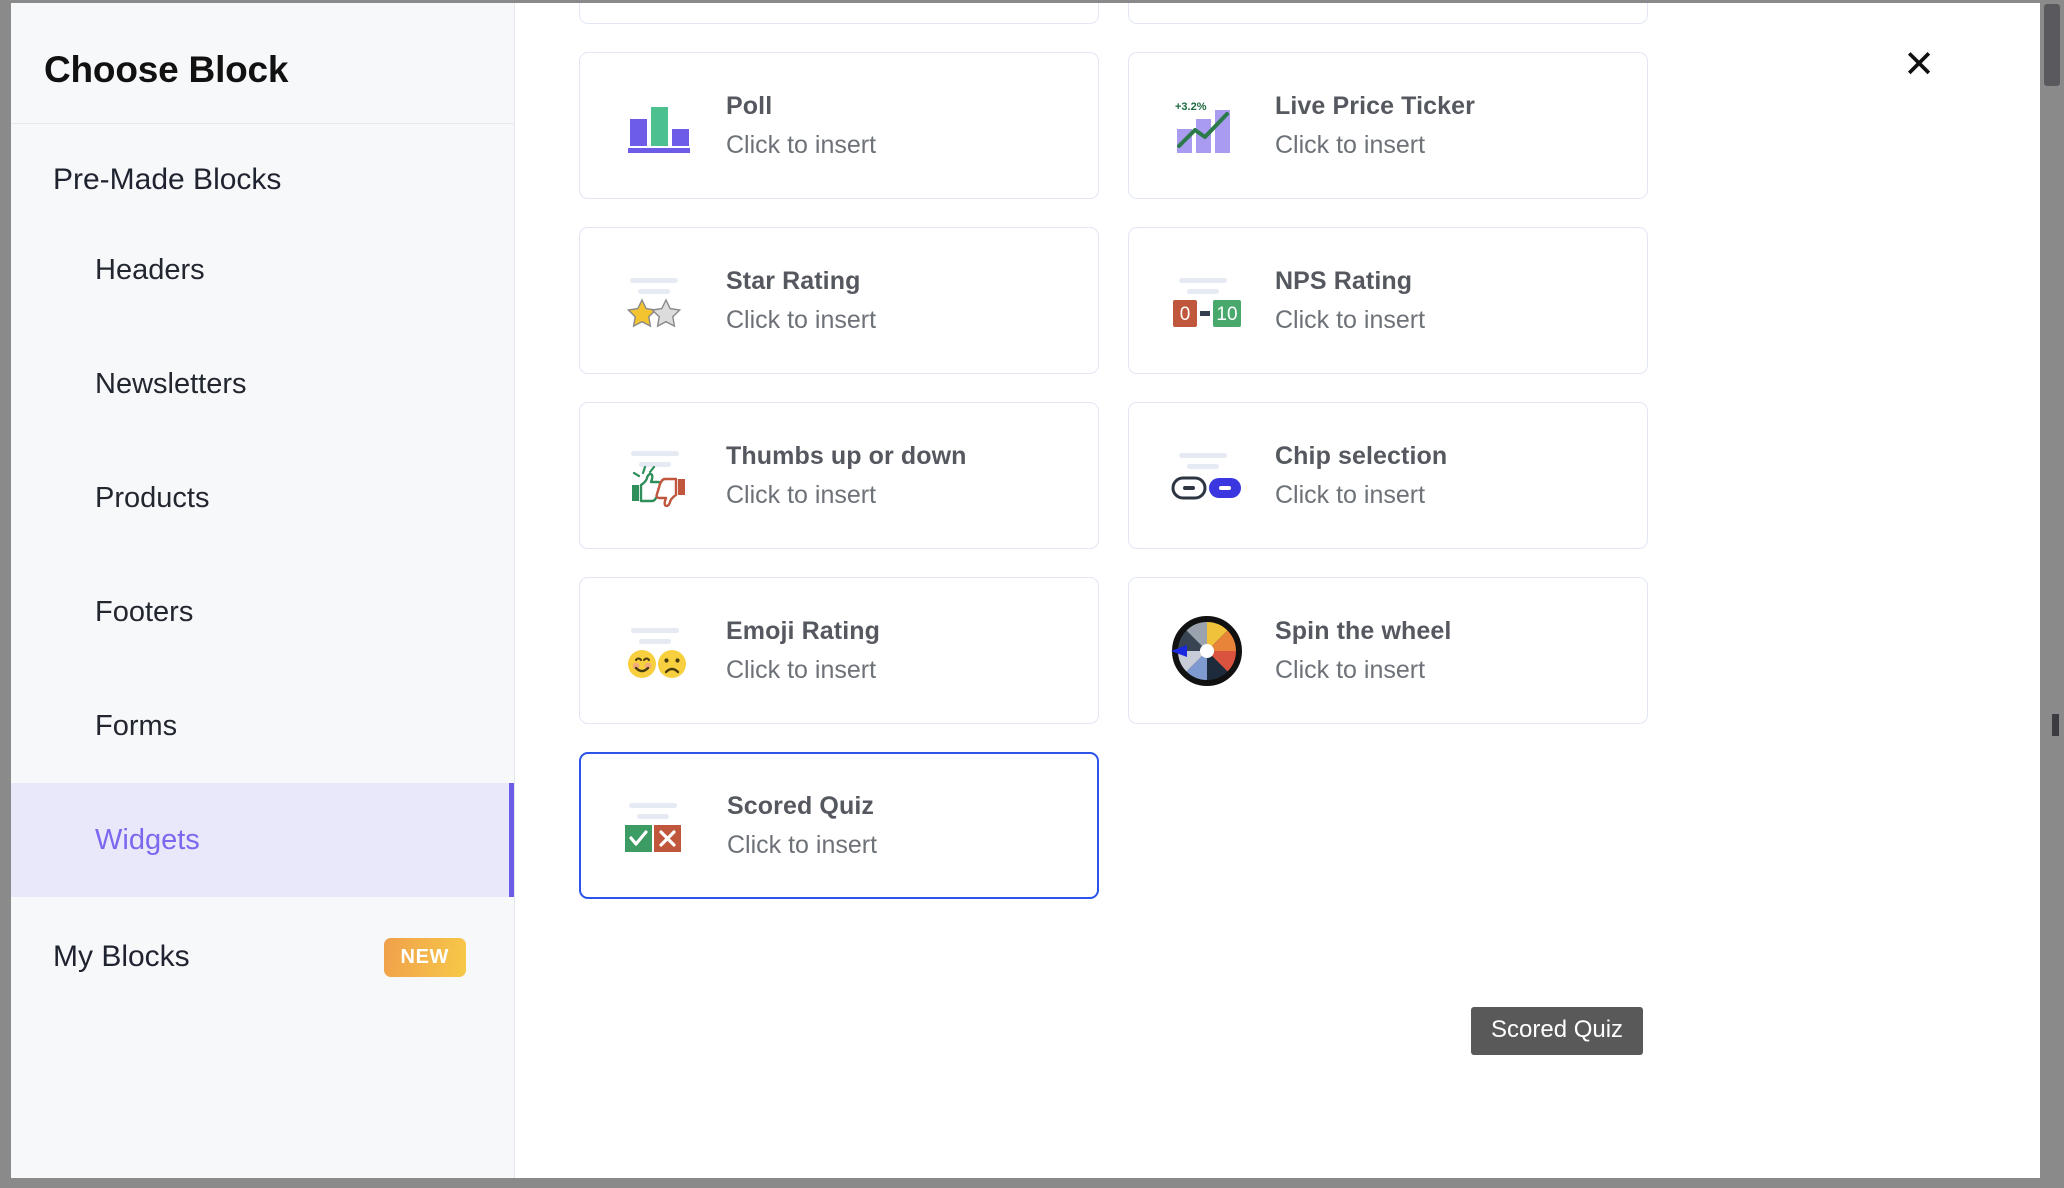  Describe the element at coordinates (262, 840) in the screenshot. I see `sidebar-item-widgets: Widgets` at that location.